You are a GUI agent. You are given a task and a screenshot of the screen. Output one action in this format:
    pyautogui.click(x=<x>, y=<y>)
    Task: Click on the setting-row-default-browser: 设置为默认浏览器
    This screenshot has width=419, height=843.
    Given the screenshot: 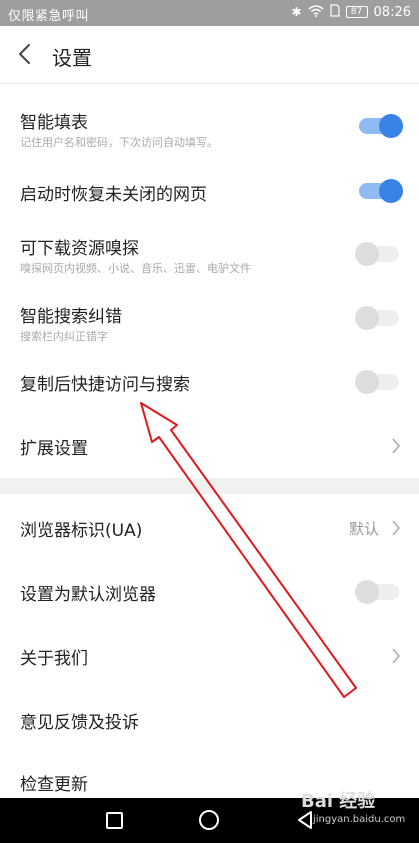 What is the action you would take?
    pyautogui.click(x=209, y=592)
    